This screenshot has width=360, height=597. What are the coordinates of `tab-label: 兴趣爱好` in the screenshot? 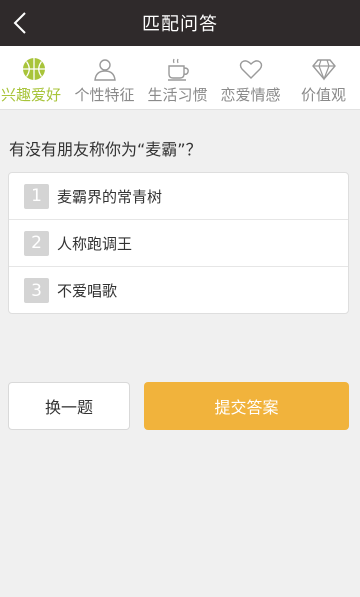 It's located at (30, 95).